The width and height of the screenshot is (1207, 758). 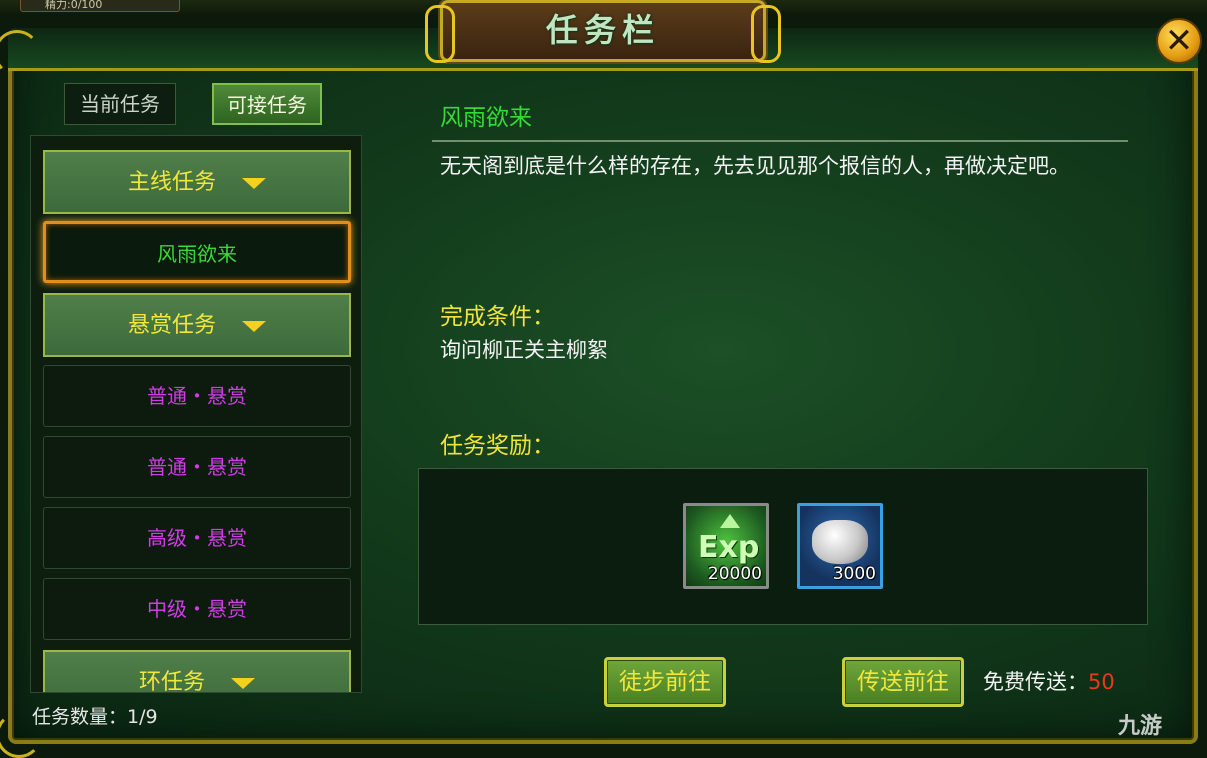 I want to click on reward-amount: 3000, so click(x=854, y=574).